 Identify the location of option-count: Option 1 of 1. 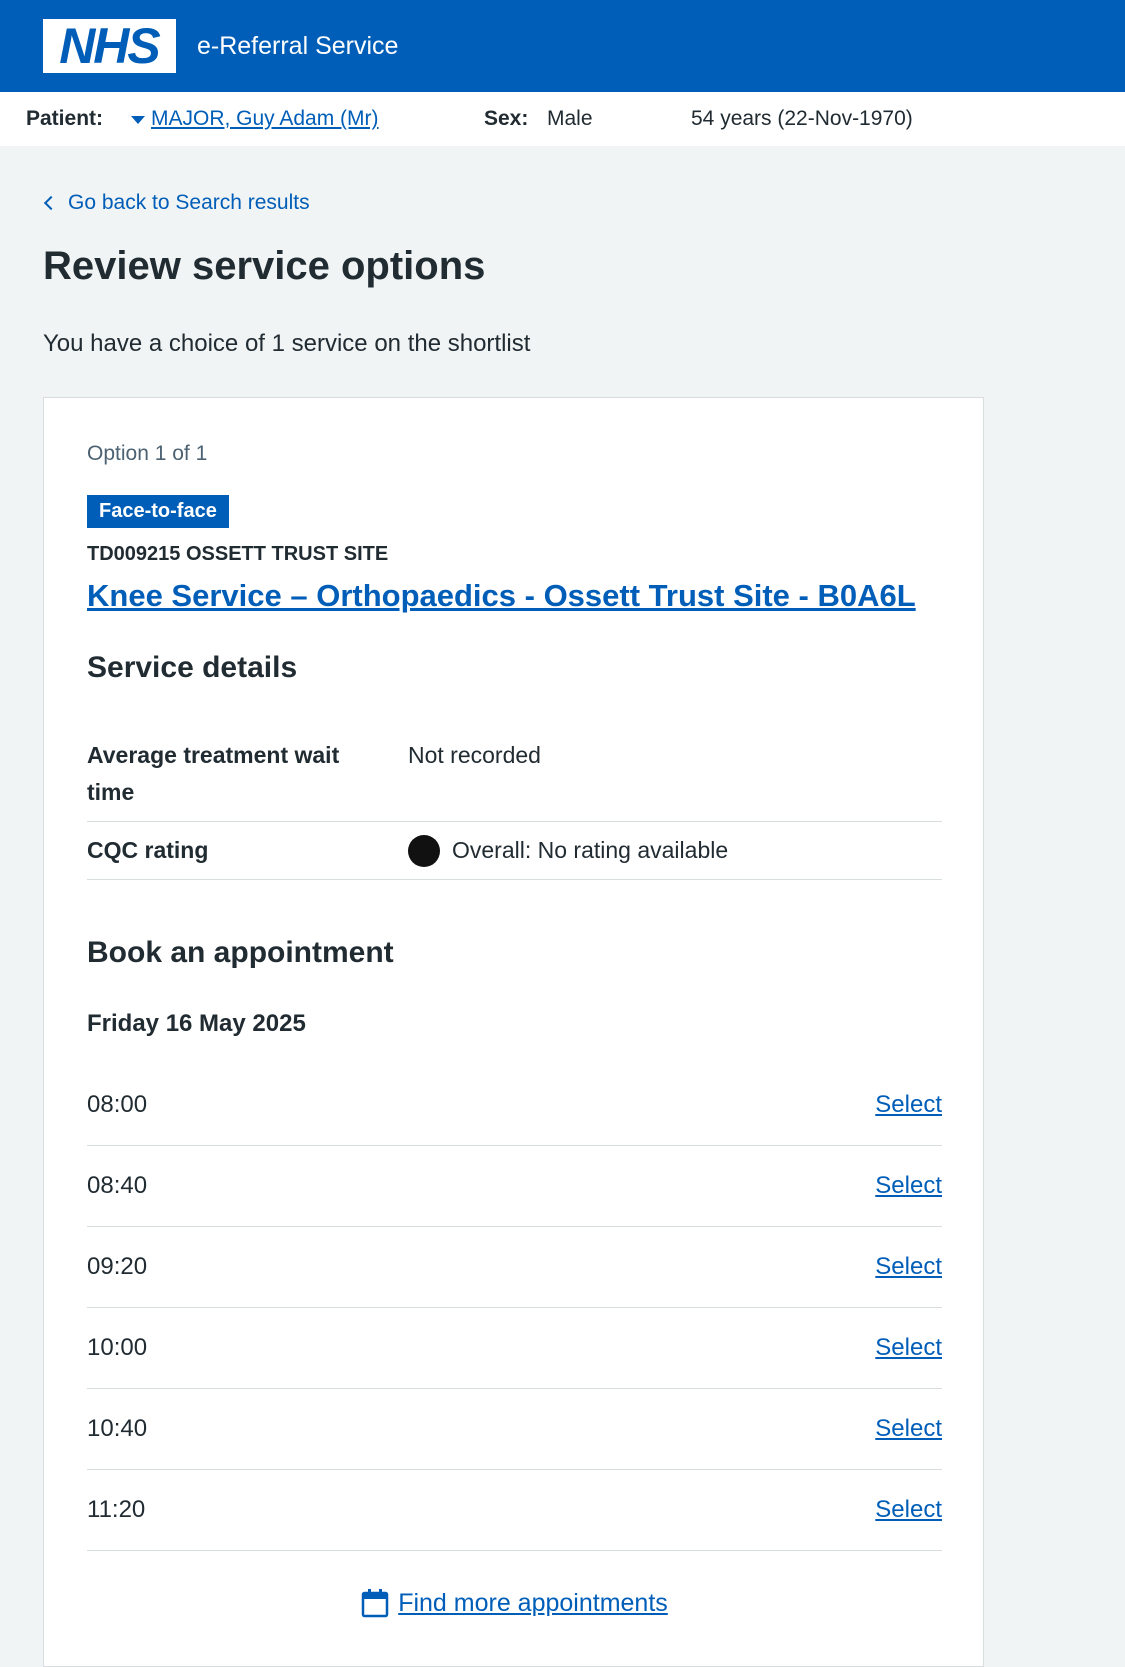
(147, 453).